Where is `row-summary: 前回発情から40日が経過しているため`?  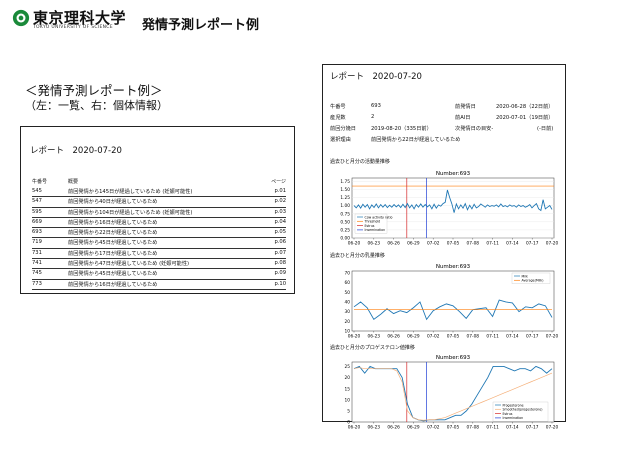 row-summary: 前回発情から40日が経過しているため is located at coordinates (113, 202).